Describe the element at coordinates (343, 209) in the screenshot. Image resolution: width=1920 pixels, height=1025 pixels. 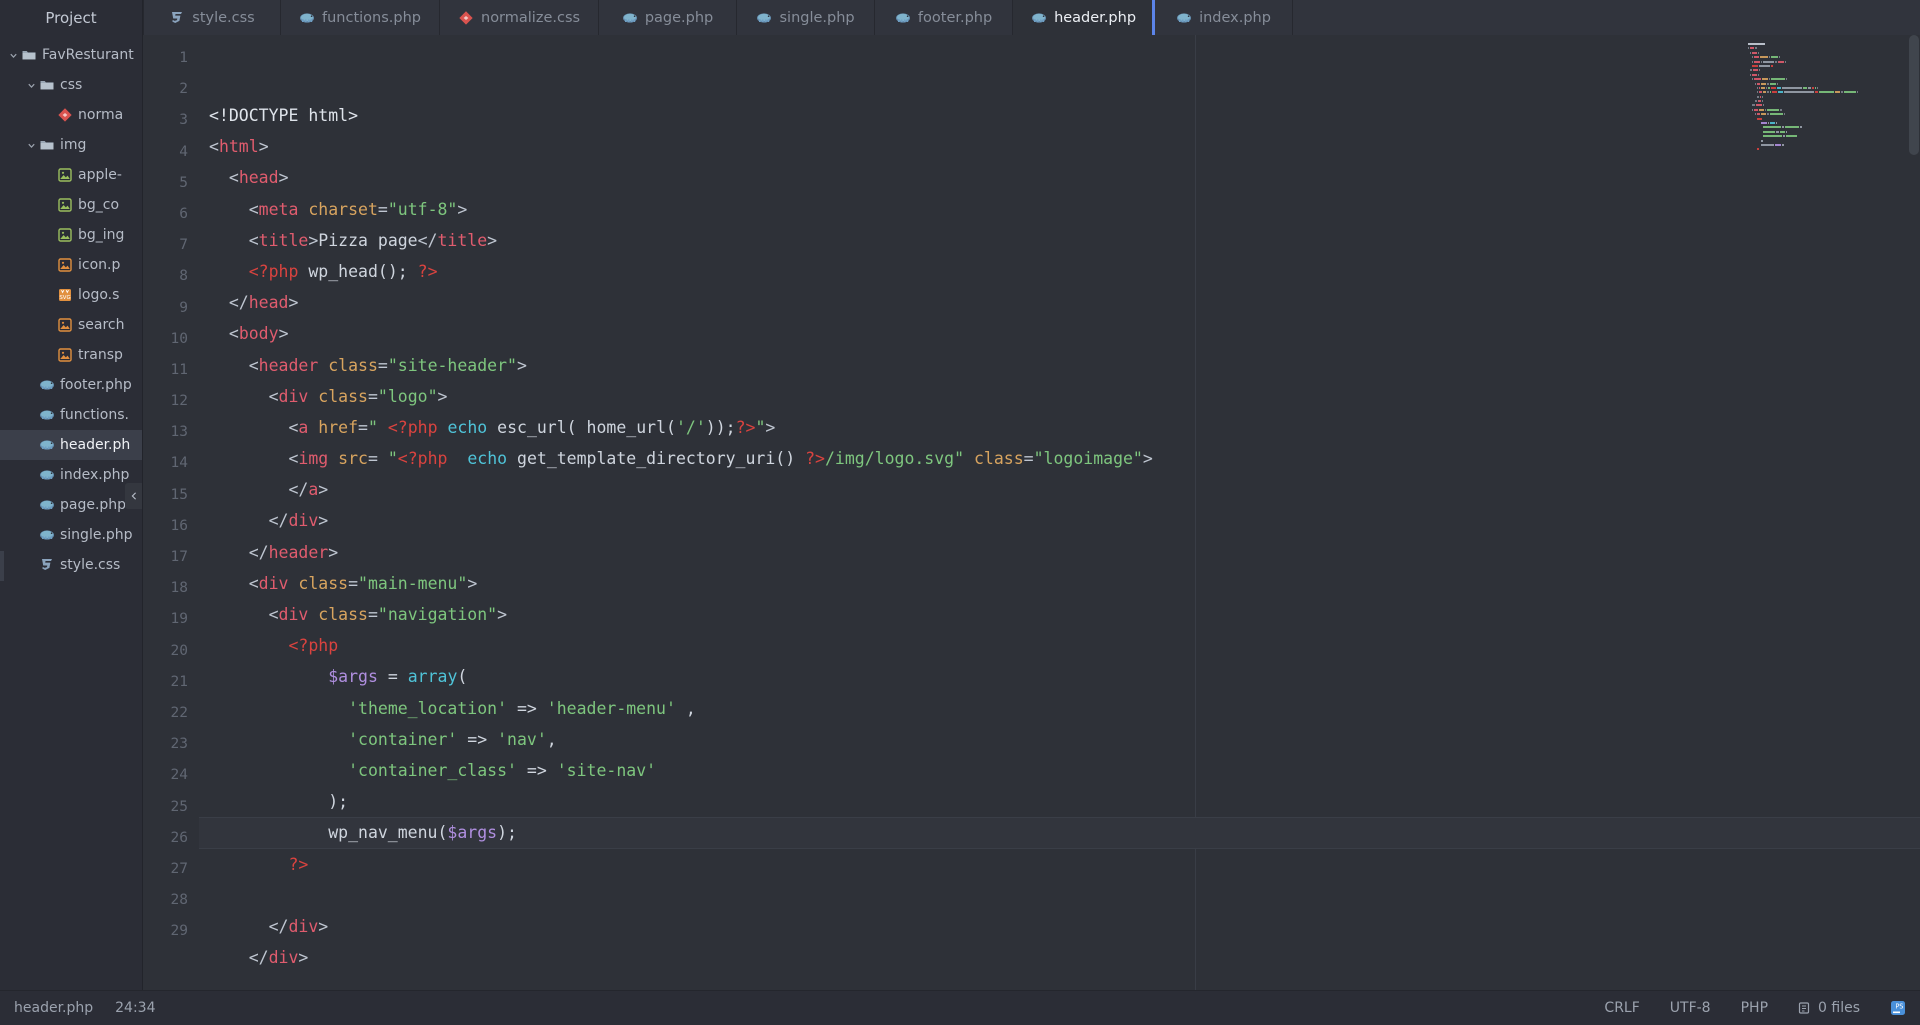
I see `code-token: charset` at that location.